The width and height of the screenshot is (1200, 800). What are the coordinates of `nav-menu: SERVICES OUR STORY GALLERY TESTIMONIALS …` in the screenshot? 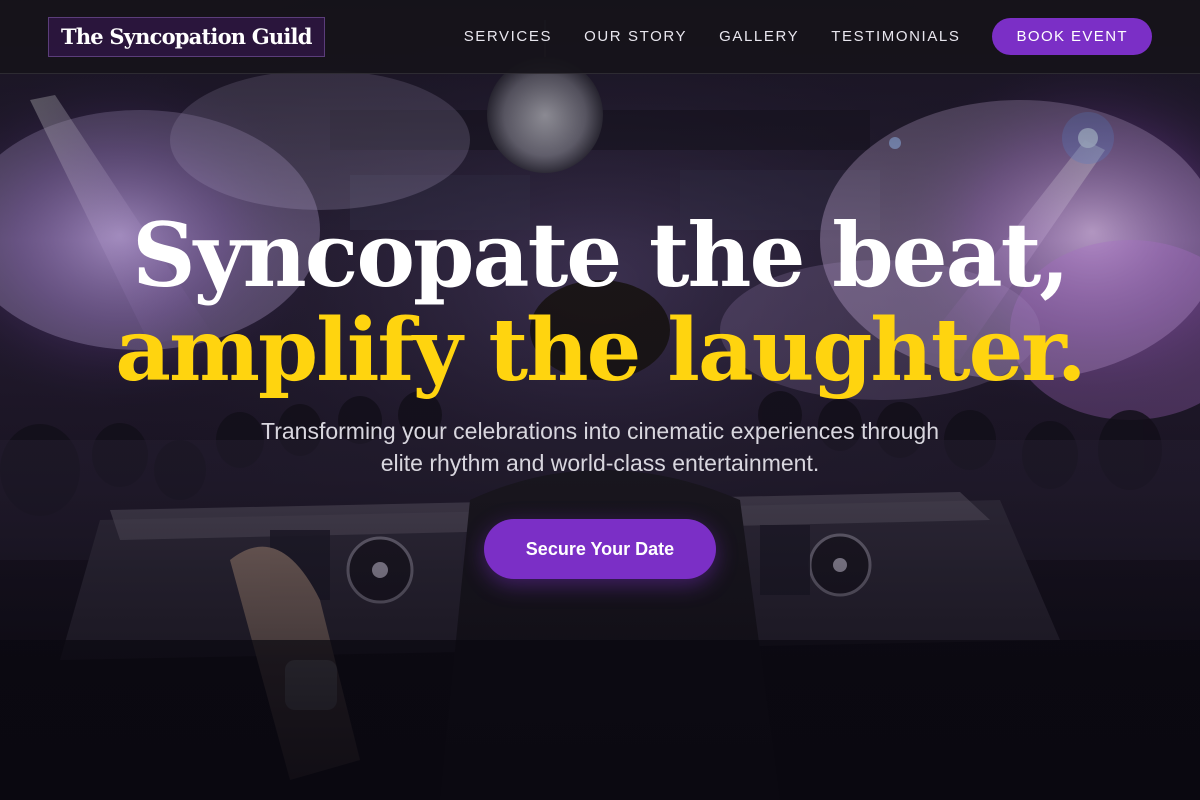 It's located at (792, 36).